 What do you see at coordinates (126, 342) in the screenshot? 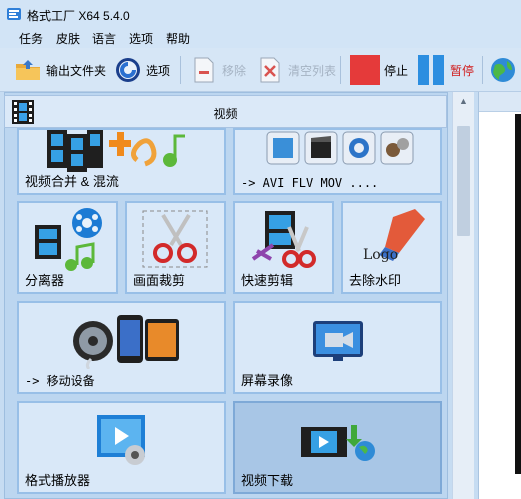
I see `mobile-device-icon` at bounding box center [126, 342].